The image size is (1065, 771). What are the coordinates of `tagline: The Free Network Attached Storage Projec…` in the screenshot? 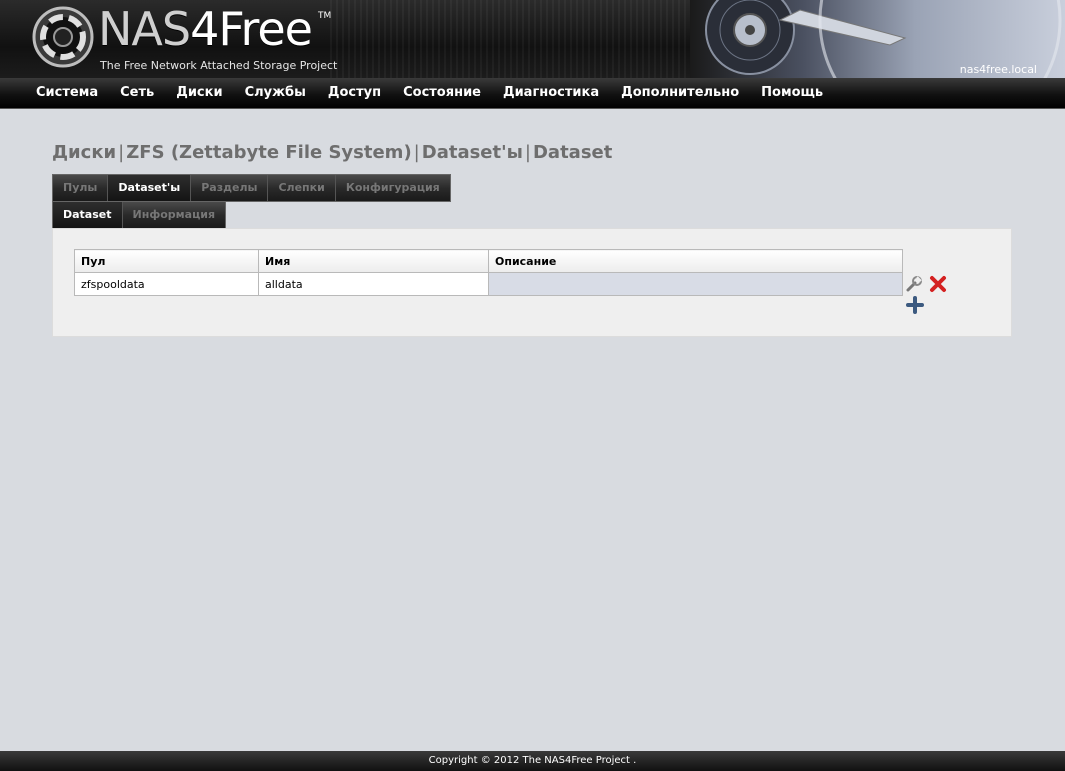 It's located at (219, 65).